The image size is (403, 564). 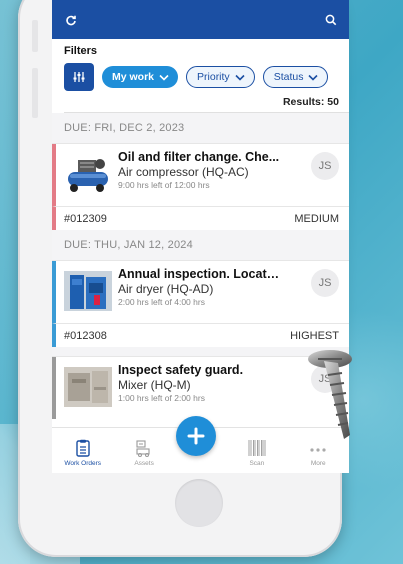 I want to click on mixer-image, so click(x=88, y=387).